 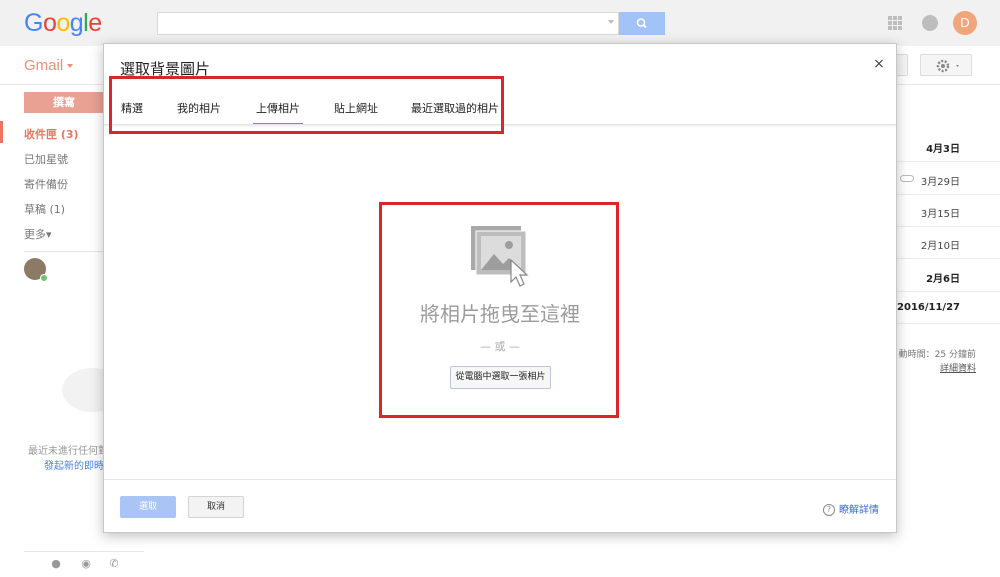 I want to click on search-input, so click(x=388, y=23).